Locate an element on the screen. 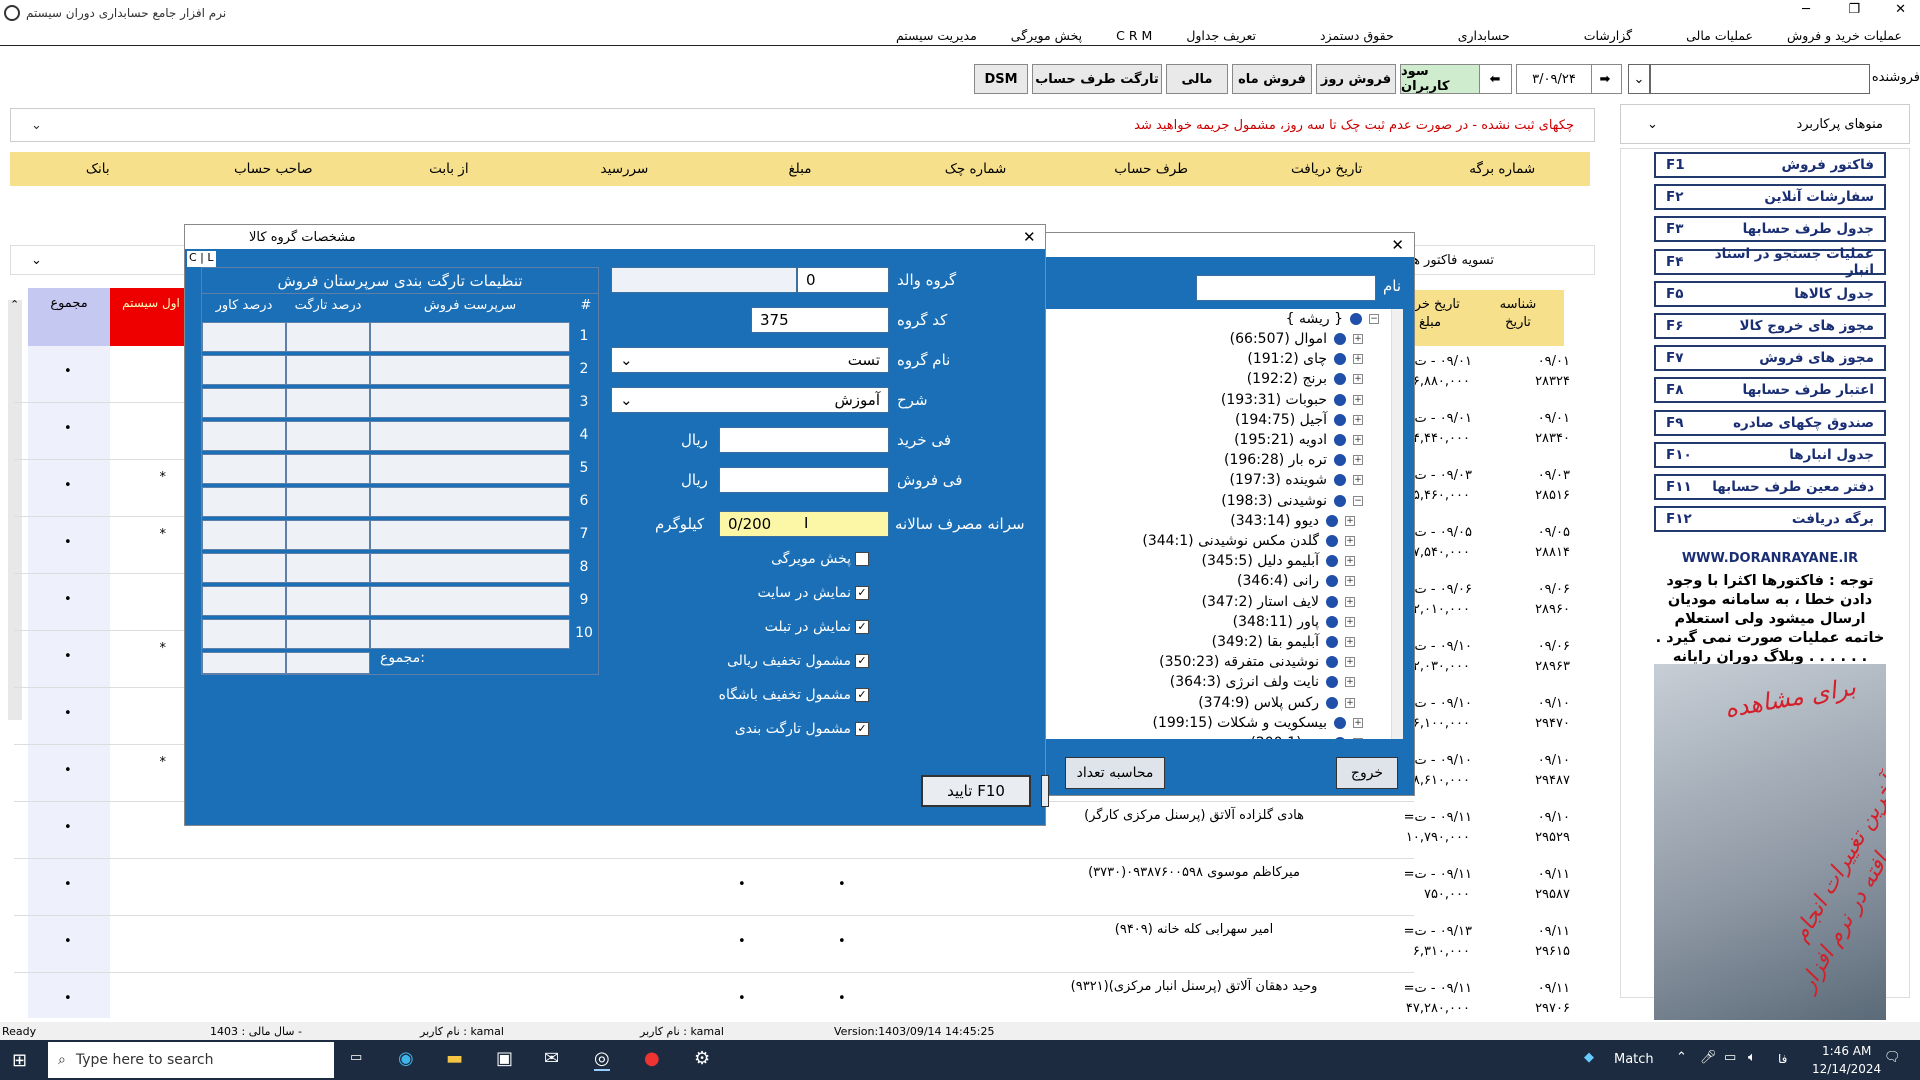  tree-root: − { ریشه } is located at coordinates (1332, 319).